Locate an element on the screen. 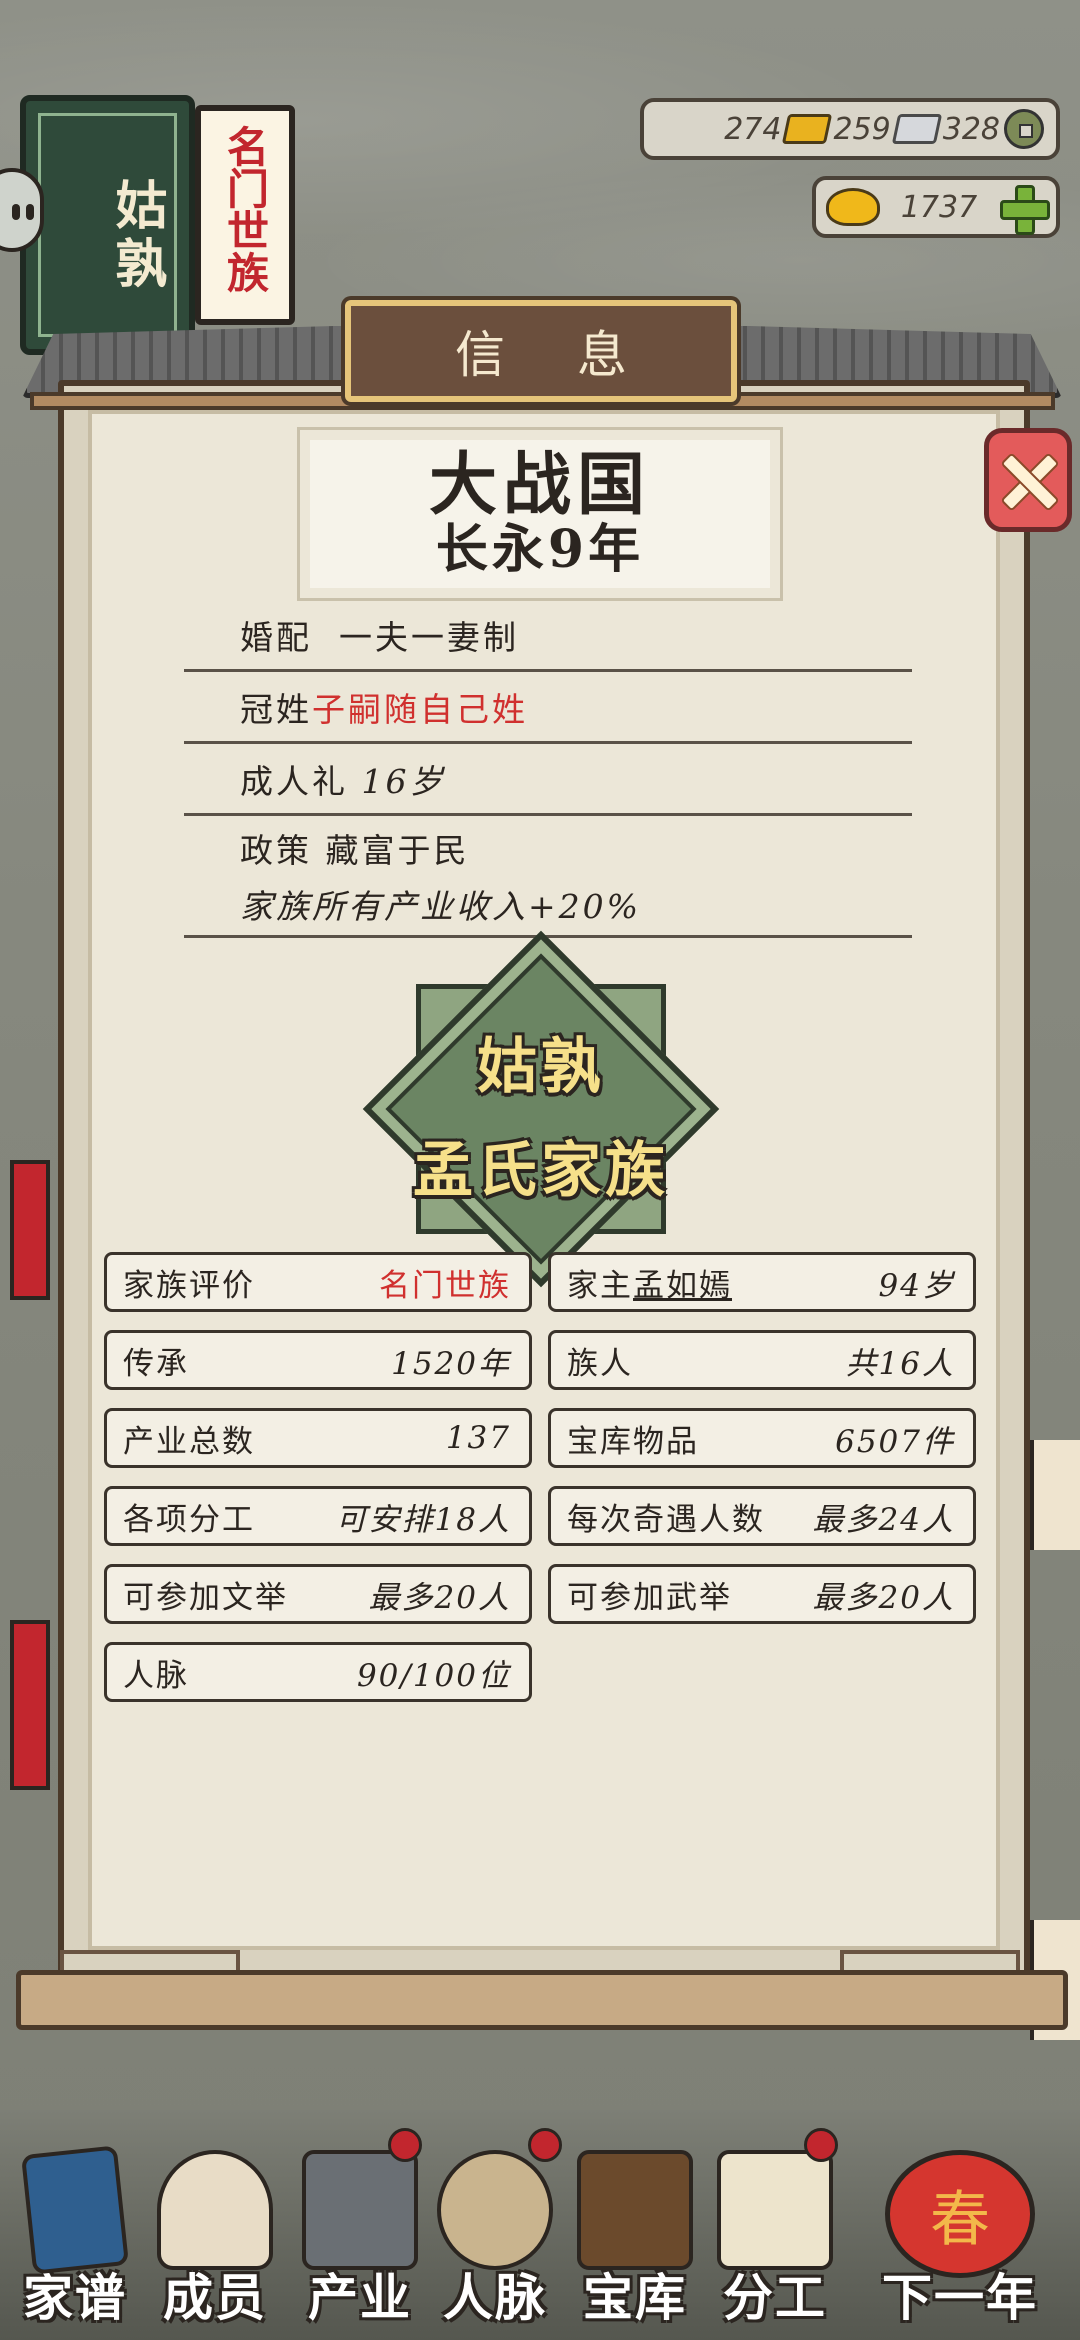 The width and height of the screenshot is (1080, 2340). stat-value: 94岁 is located at coordinates (916, 1285).